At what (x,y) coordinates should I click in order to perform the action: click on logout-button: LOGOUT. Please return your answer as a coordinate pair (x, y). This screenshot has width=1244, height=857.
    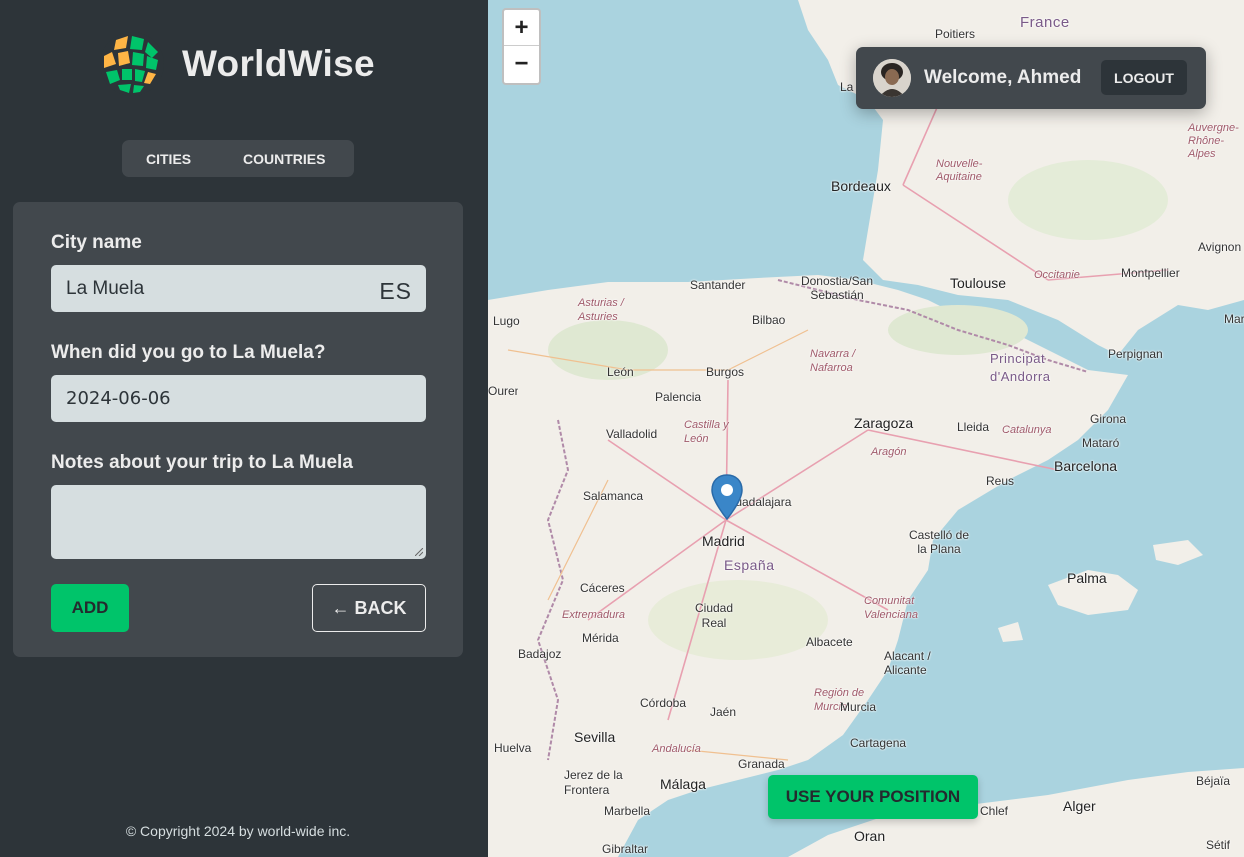
    Looking at the image, I should click on (1144, 77).